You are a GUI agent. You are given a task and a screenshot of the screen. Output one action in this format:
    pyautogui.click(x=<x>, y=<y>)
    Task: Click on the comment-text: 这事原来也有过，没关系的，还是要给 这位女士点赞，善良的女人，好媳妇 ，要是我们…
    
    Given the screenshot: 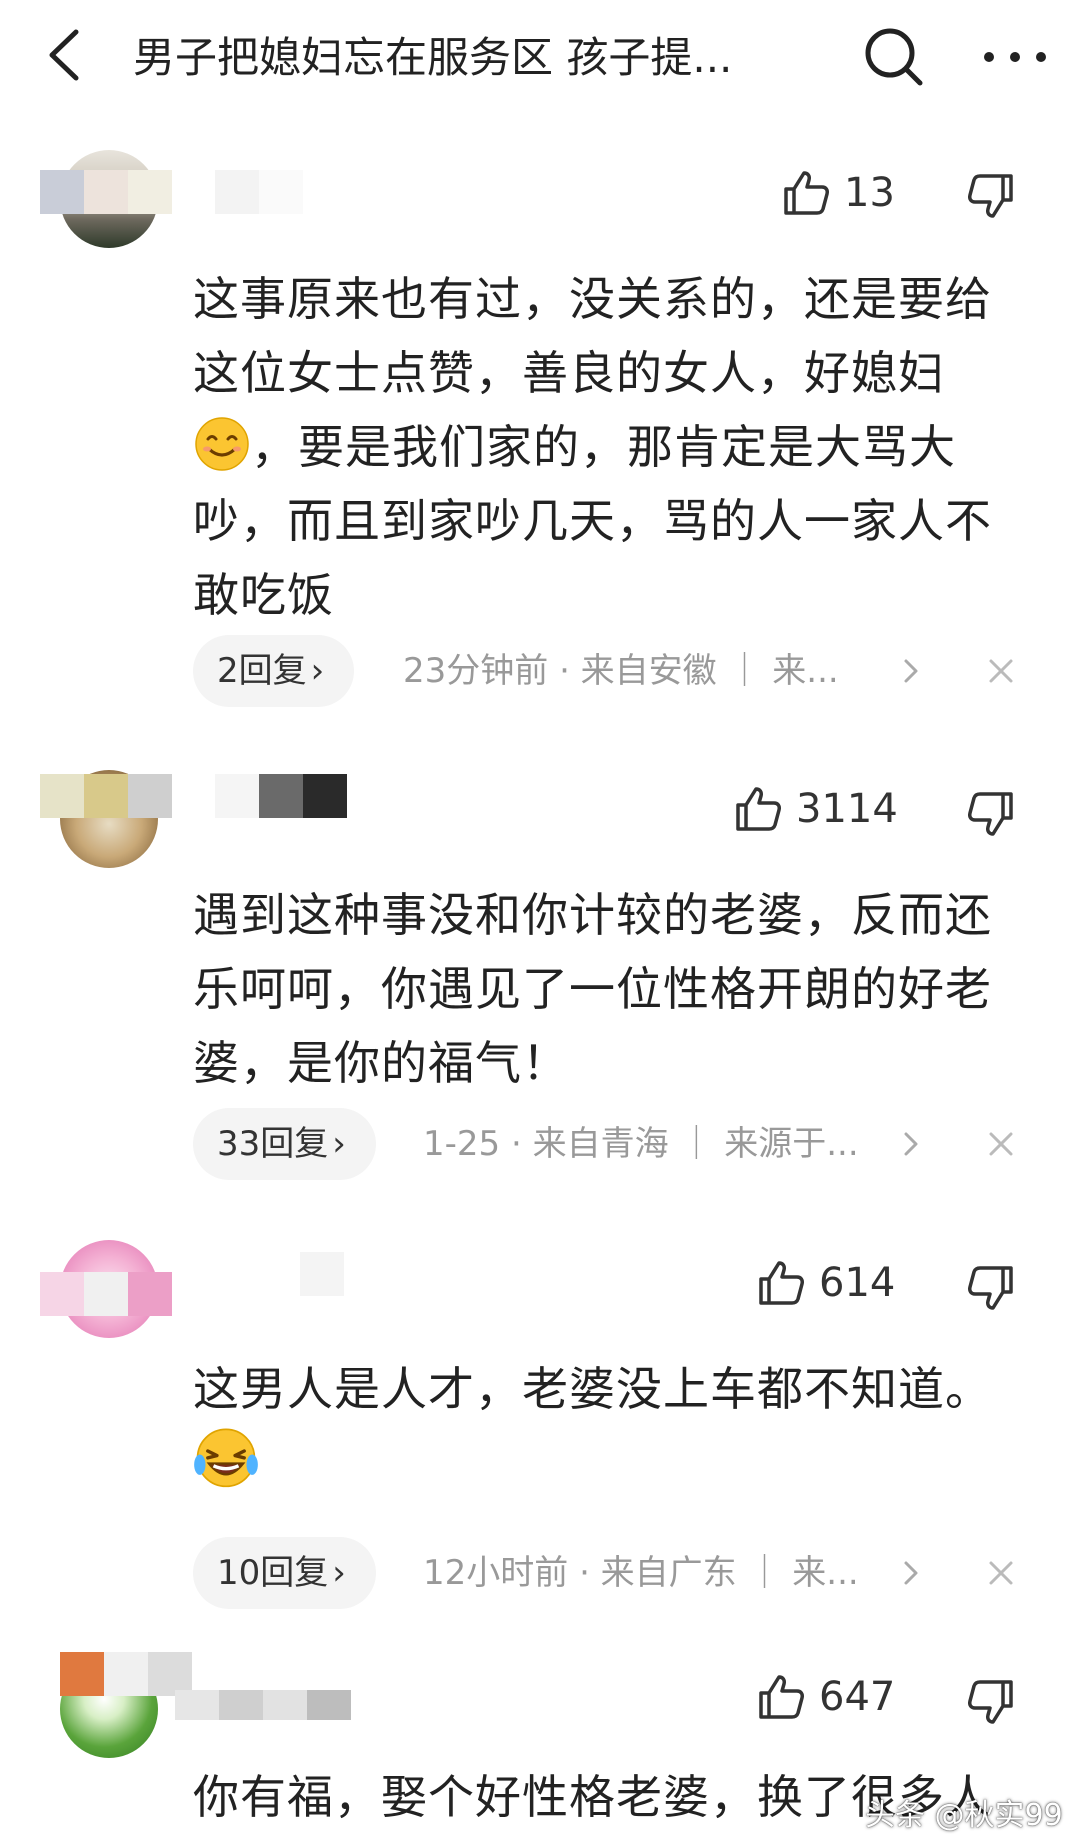 What is the action you would take?
    pyautogui.click(x=592, y=447)
    